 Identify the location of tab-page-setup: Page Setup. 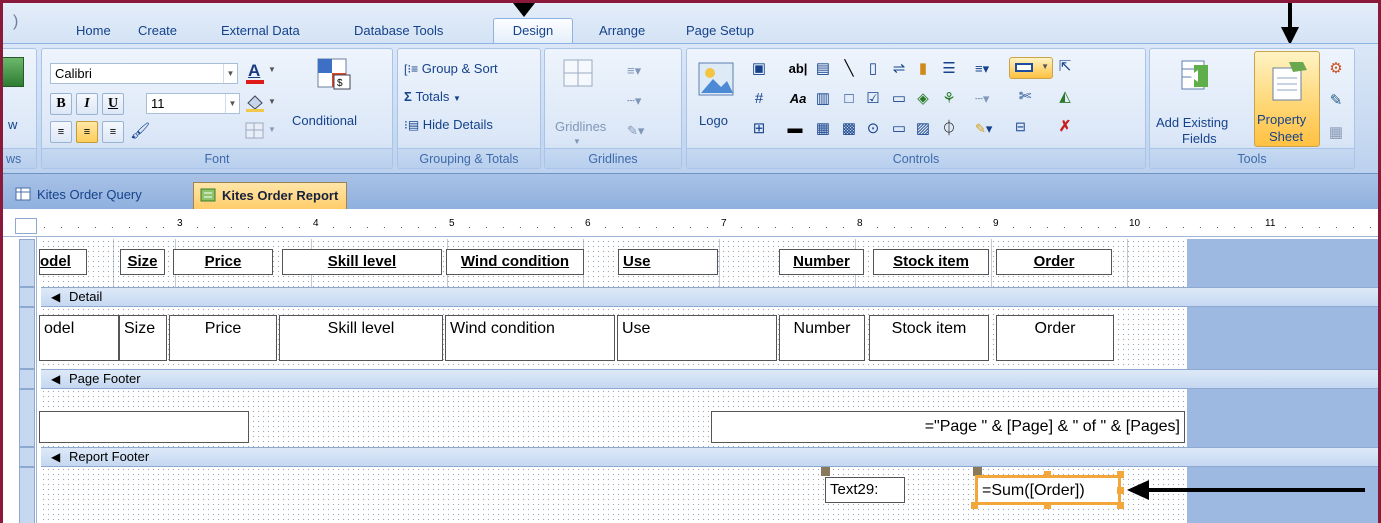
(720, 31).